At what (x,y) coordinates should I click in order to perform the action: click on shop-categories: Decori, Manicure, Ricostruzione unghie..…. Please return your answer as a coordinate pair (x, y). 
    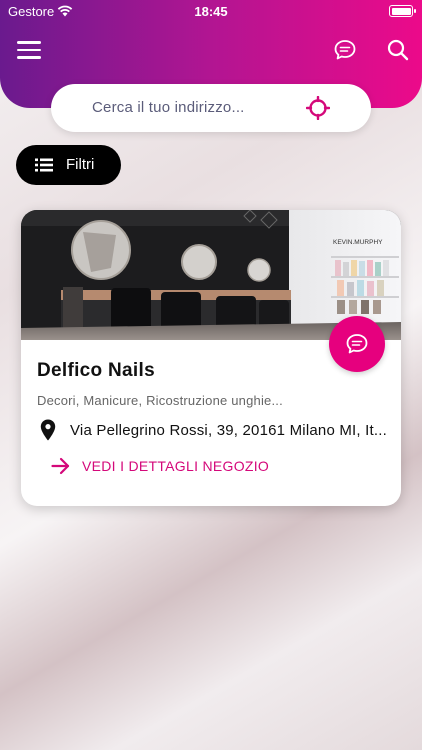
    Looking at the image, I should click on (160, 400).